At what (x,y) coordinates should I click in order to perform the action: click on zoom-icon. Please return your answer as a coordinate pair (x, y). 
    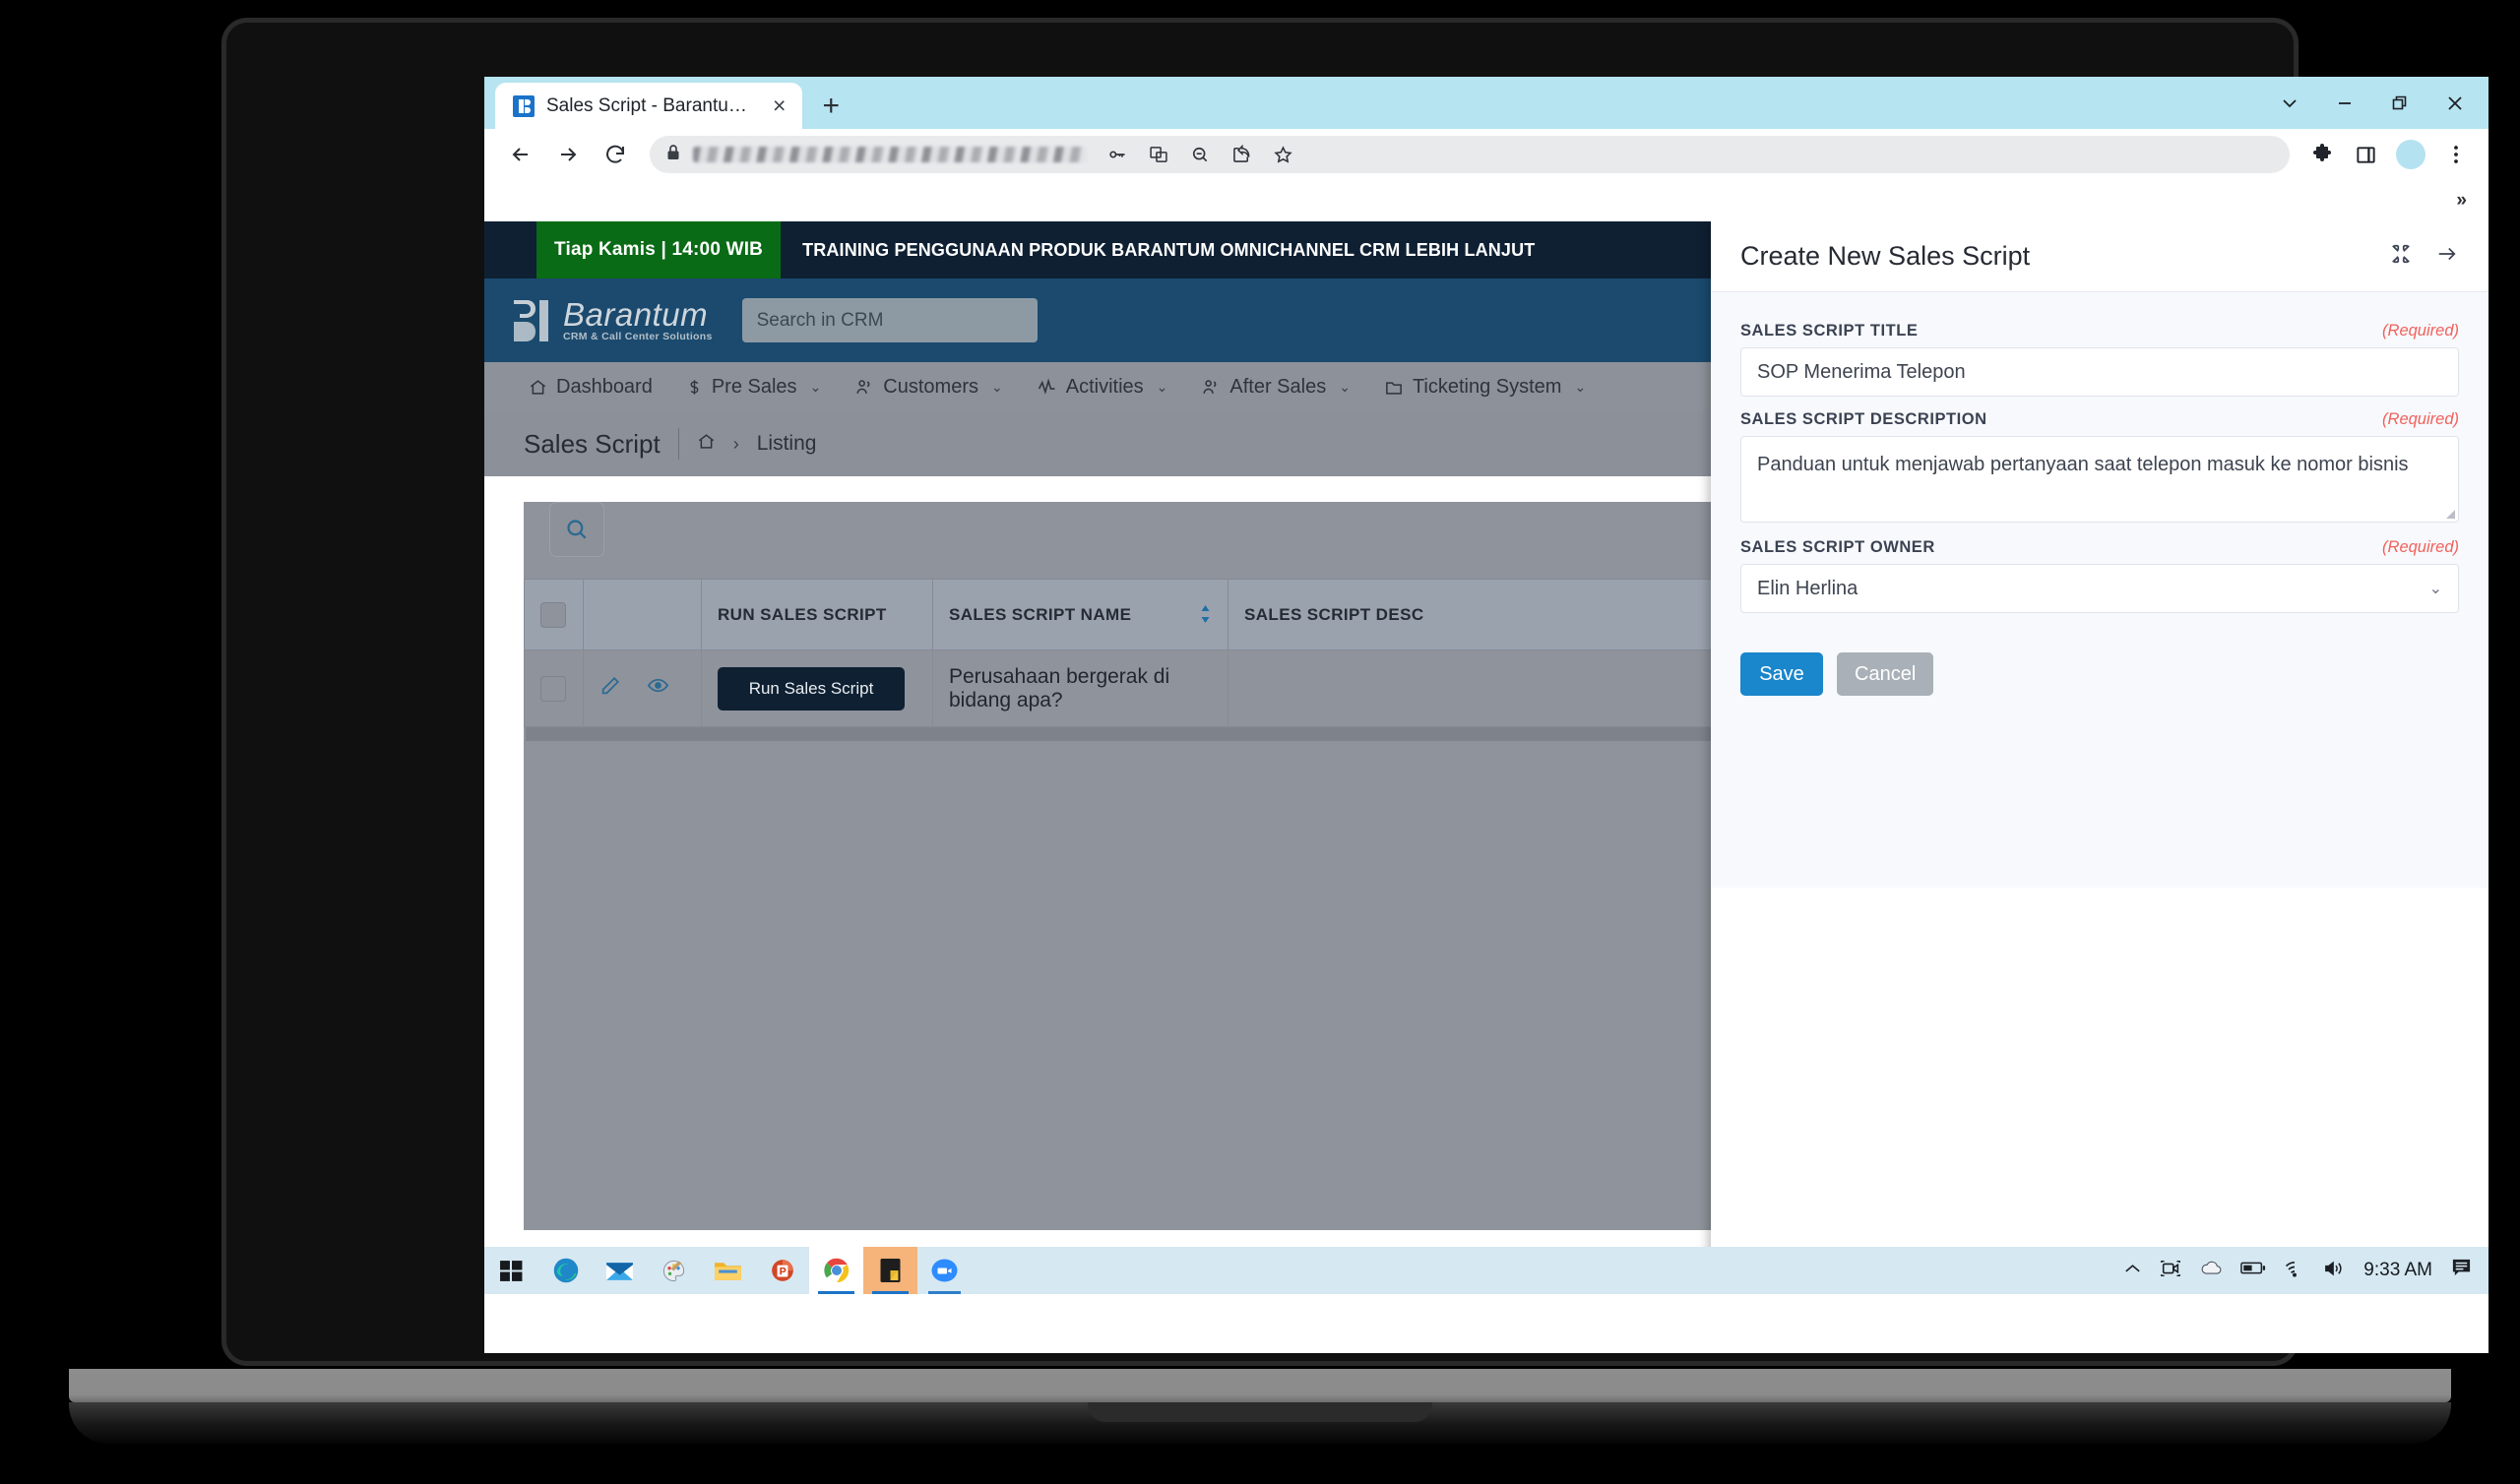
    Looking at the image, I should click on (944, 1271).